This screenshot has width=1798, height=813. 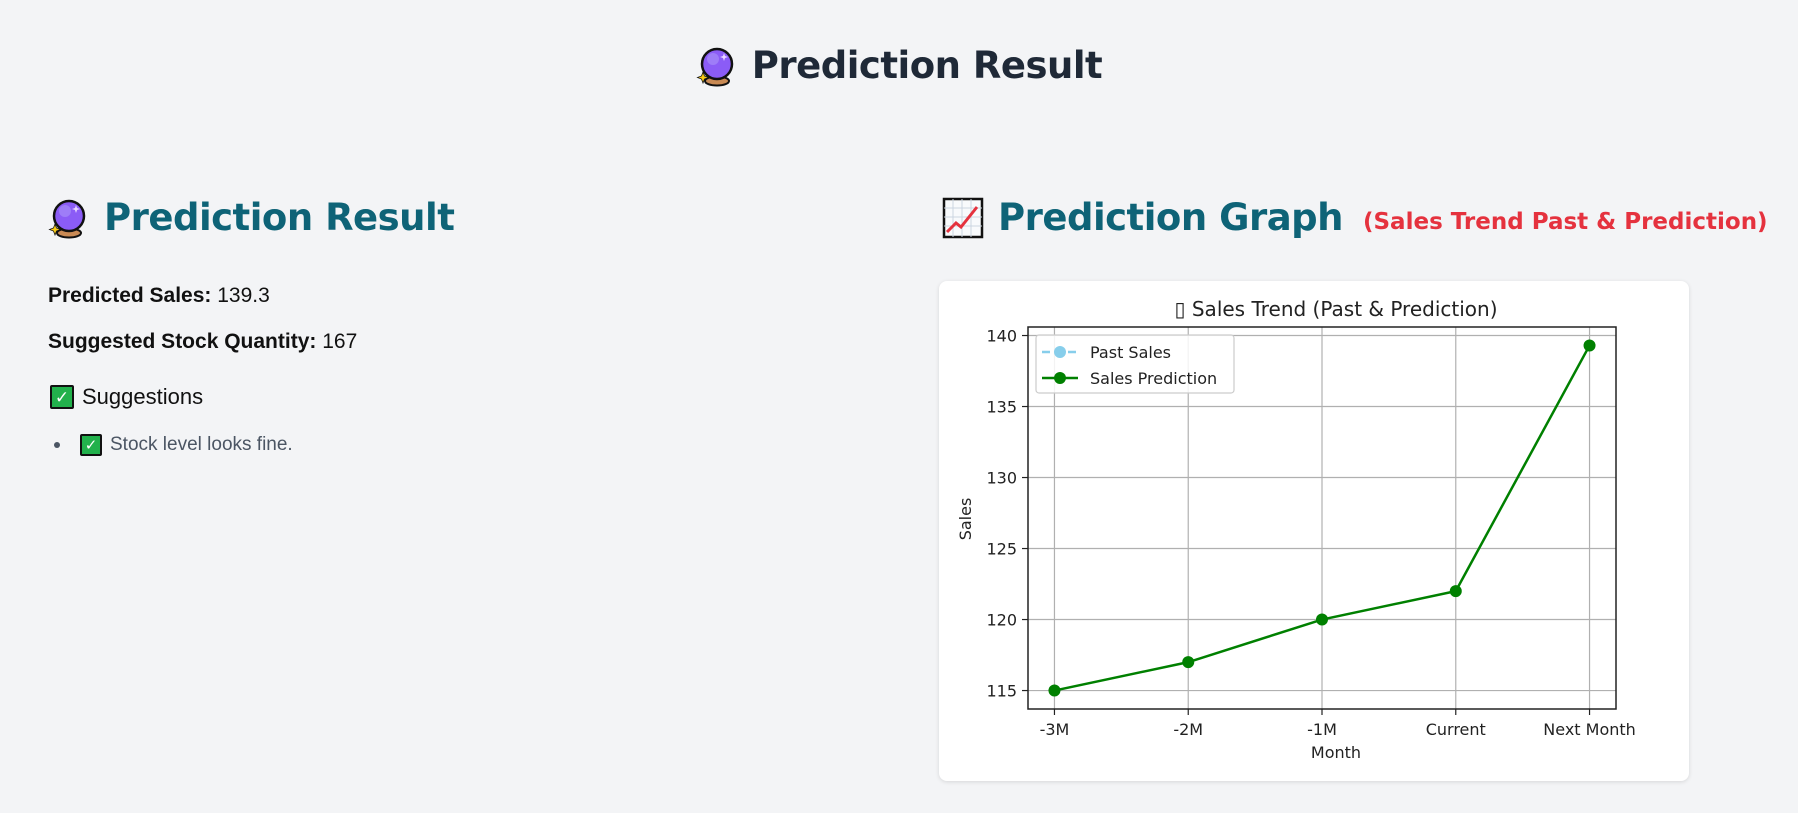 What do you see at coordinates (1135, 364) in the screenshot?
I see `chart-legend: Past Sales Sales Prediction` at bounding box center [1135, 364].